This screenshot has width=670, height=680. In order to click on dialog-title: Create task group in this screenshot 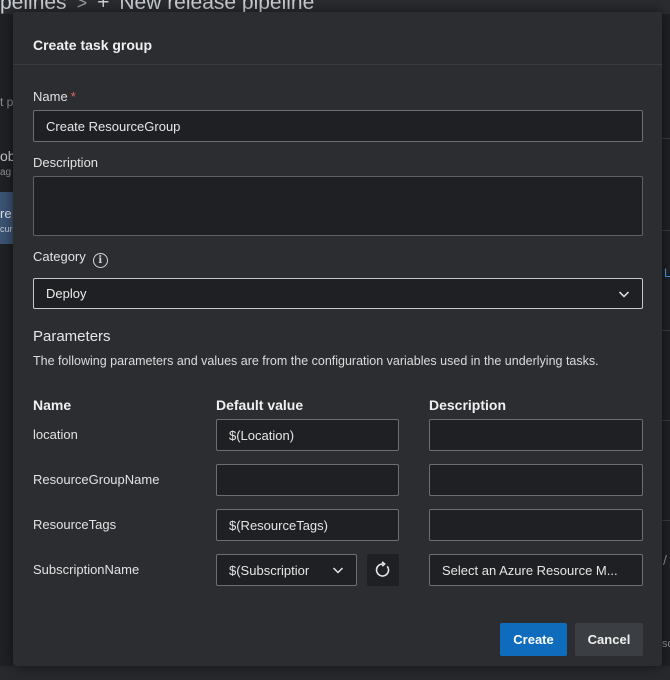, I will do `click(93, 45)`.